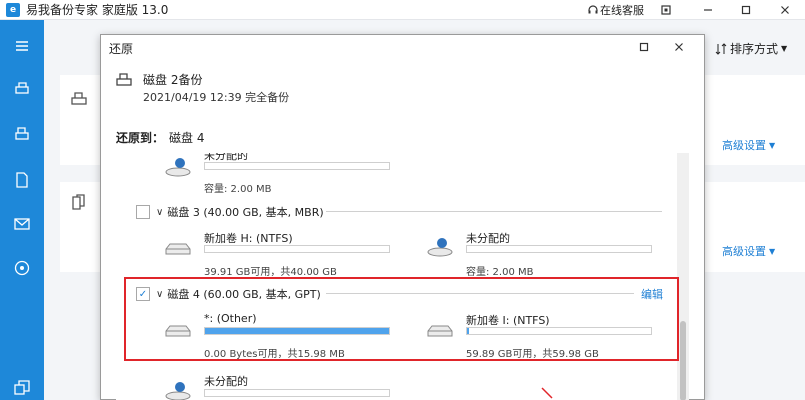 The image size is (805, 400). Describe the element at coordinates (593, 9) in the screenshot. I see `headset-icon` at that location.